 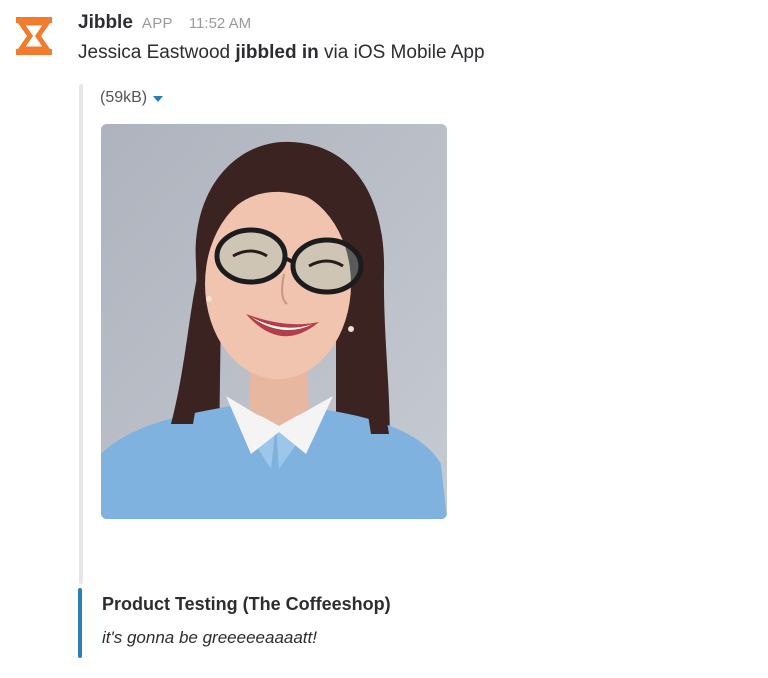 What do you see at coordinates (158, 99) in the screenshot?
I see `caret-down-icon` at bounding box center [158, 99].